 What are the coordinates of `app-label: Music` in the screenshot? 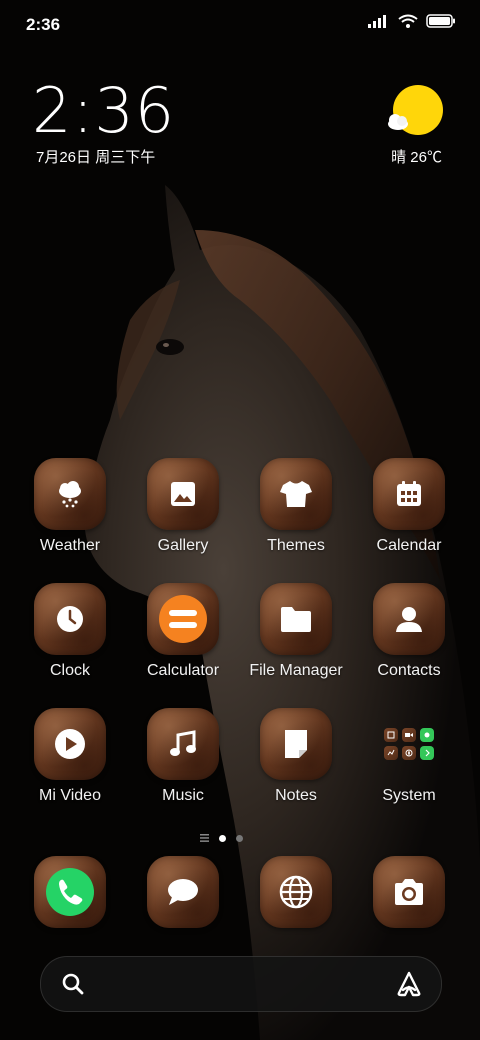 It's located at (183, 795).